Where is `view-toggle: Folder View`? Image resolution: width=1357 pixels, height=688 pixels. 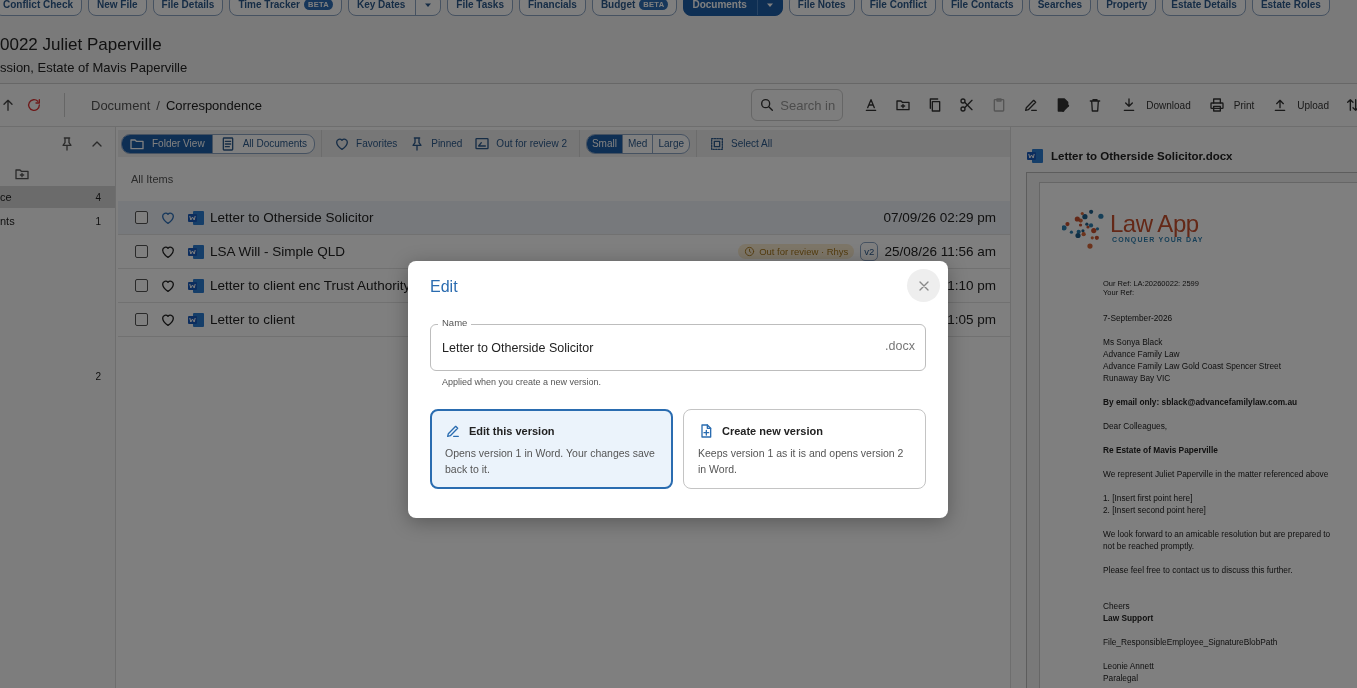
view-toggle: Folder View is located at coordinates (167, 143).